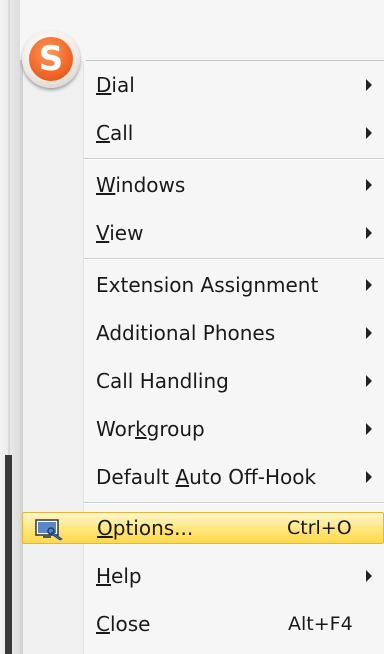 The width and height of the screenshot is (384, 654). I want to click on menu-item-label: Help, so click(119, 576).